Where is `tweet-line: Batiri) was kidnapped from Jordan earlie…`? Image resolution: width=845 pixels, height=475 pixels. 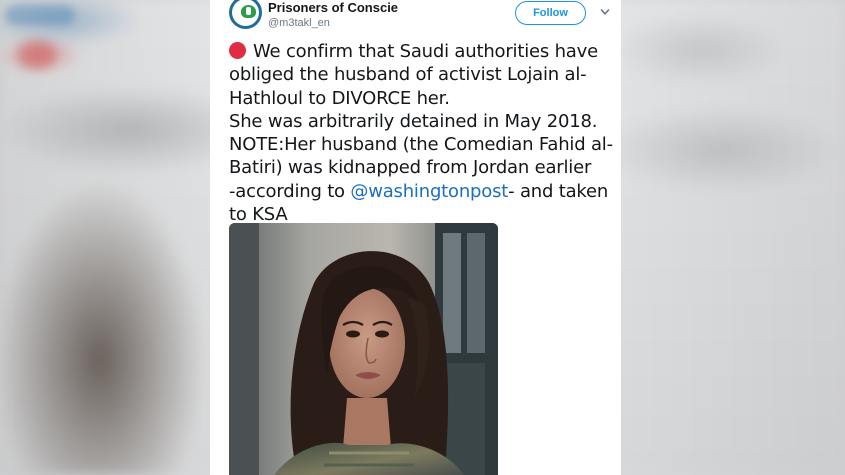 tweet-line: Batiri) was kidnapped from Jordan earlie… is located at coordinates (410, 168).